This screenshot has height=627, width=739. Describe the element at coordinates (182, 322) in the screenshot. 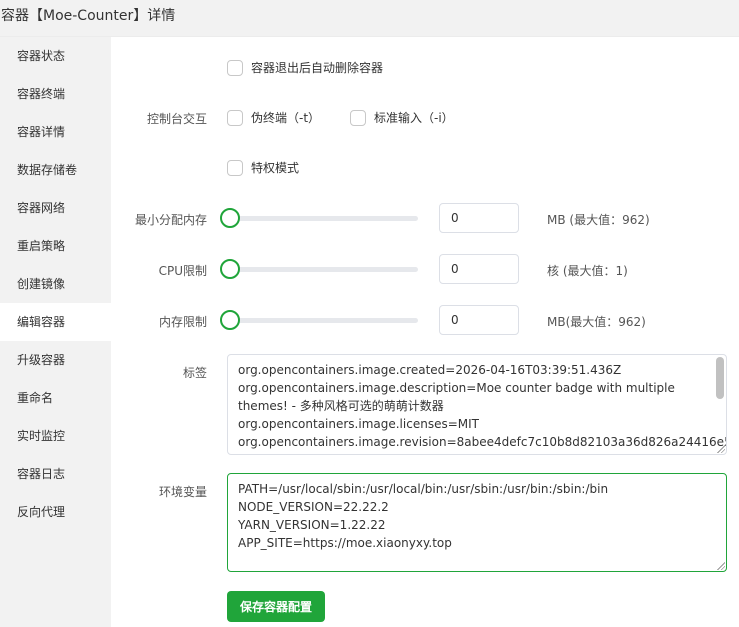

I see `memory-limit-label: 内存限制` at that location.